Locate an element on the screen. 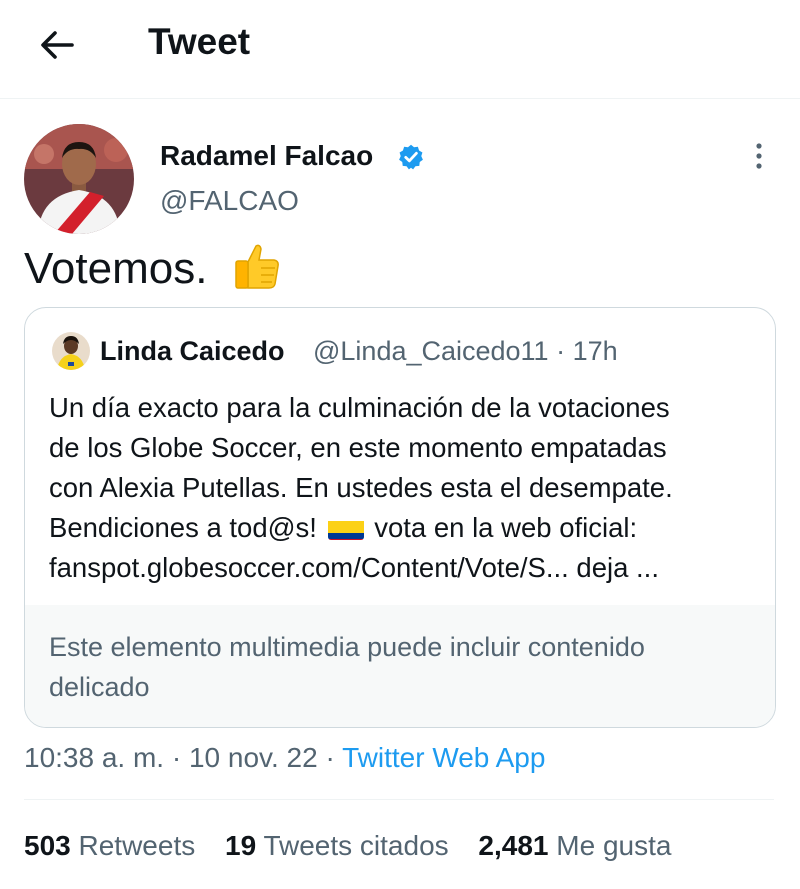 The width and height of the screenshot is (800, 889). more-vertical-icon is located at coordinates (759, 156).